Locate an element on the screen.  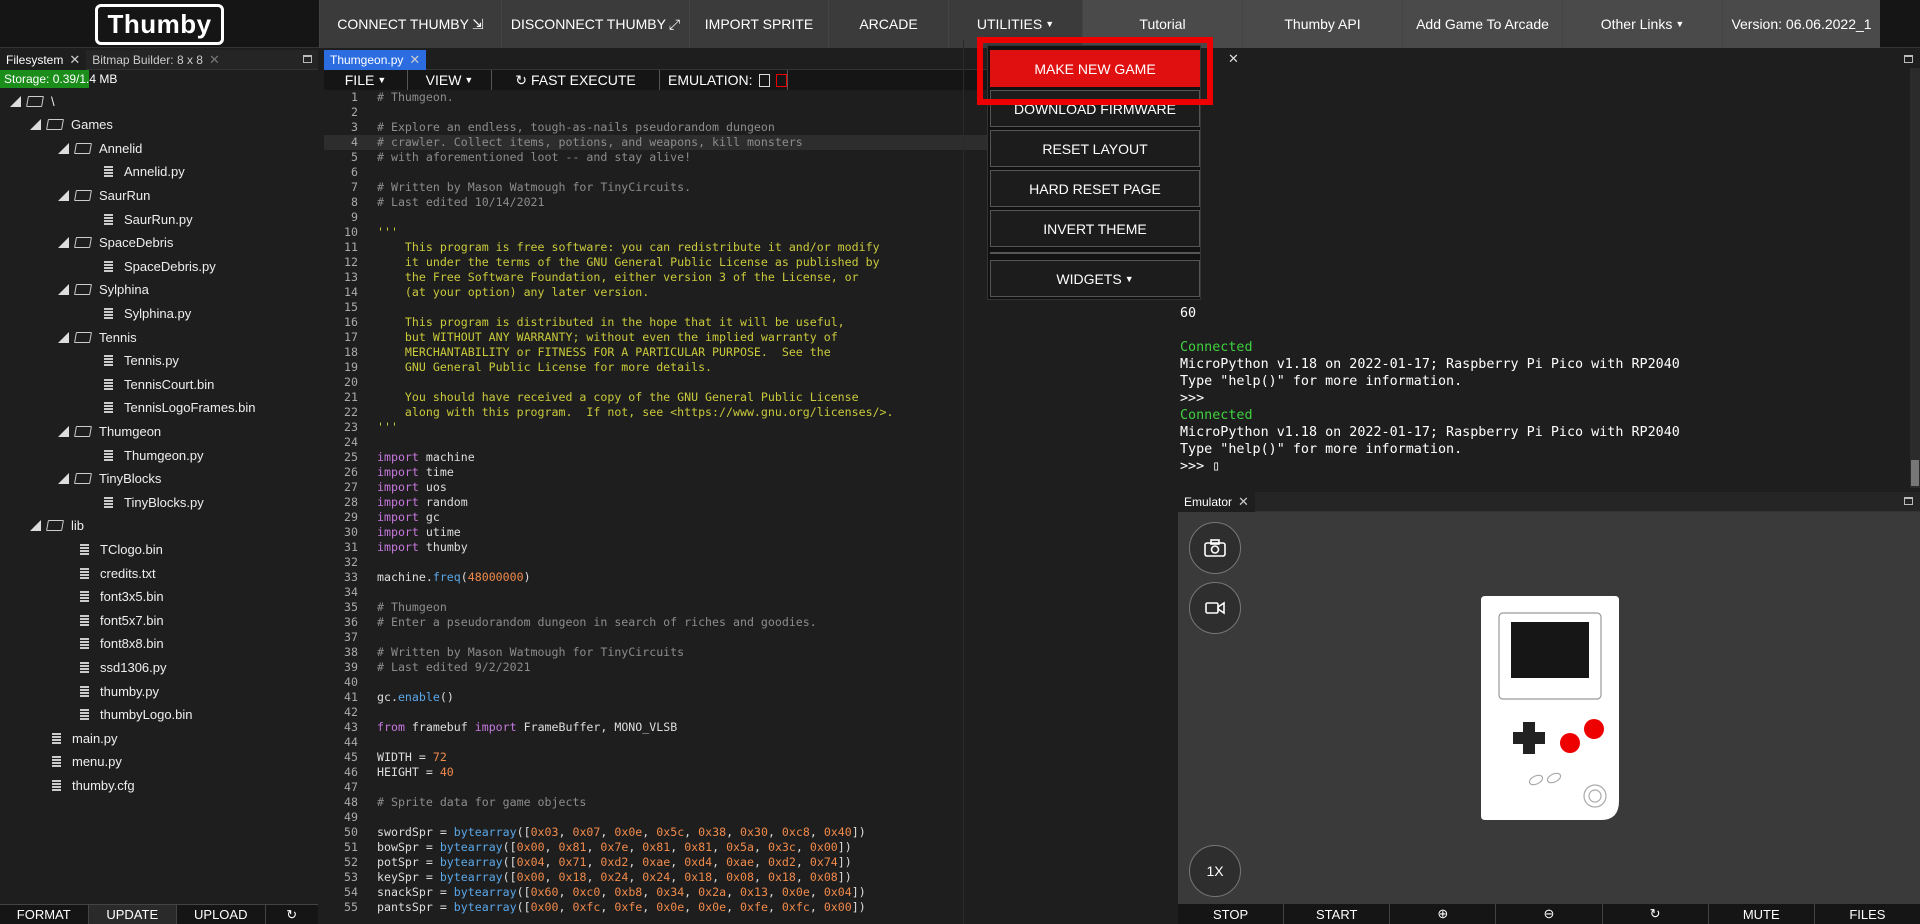
code-line: 49 is located at coordinates (751, 817).